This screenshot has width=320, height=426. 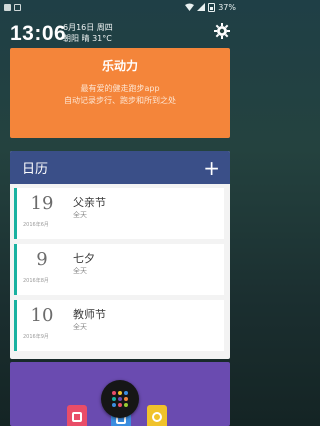 I want to click on event-name: 父亲节, so click(x=89, y=202).